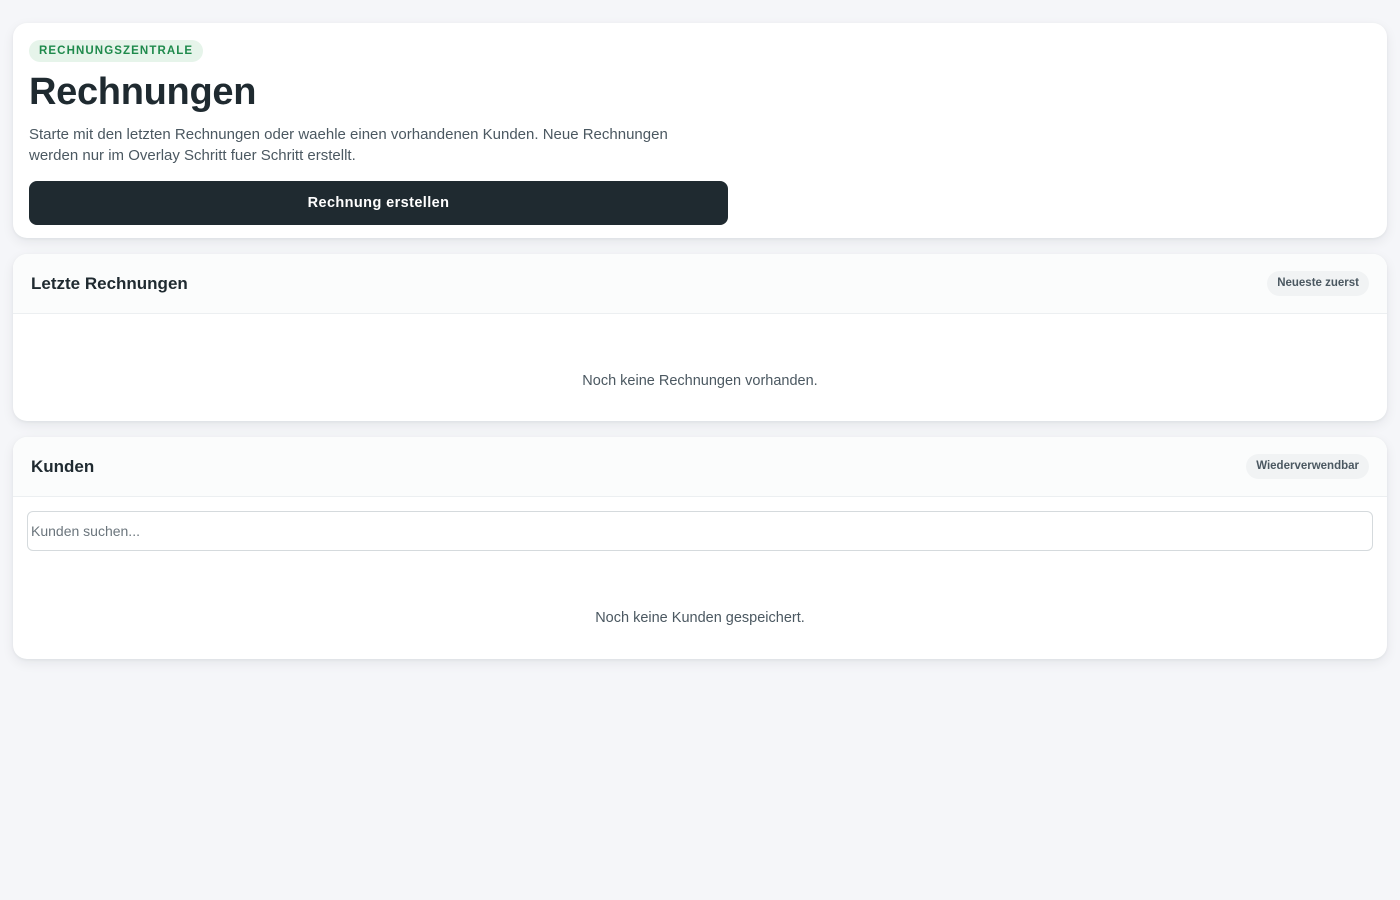  Describe the element at coordinates (700, 381) in the screenshot. I see `invoices-empty-message: Noch keine Rechnungen vorhanden.` at that location.